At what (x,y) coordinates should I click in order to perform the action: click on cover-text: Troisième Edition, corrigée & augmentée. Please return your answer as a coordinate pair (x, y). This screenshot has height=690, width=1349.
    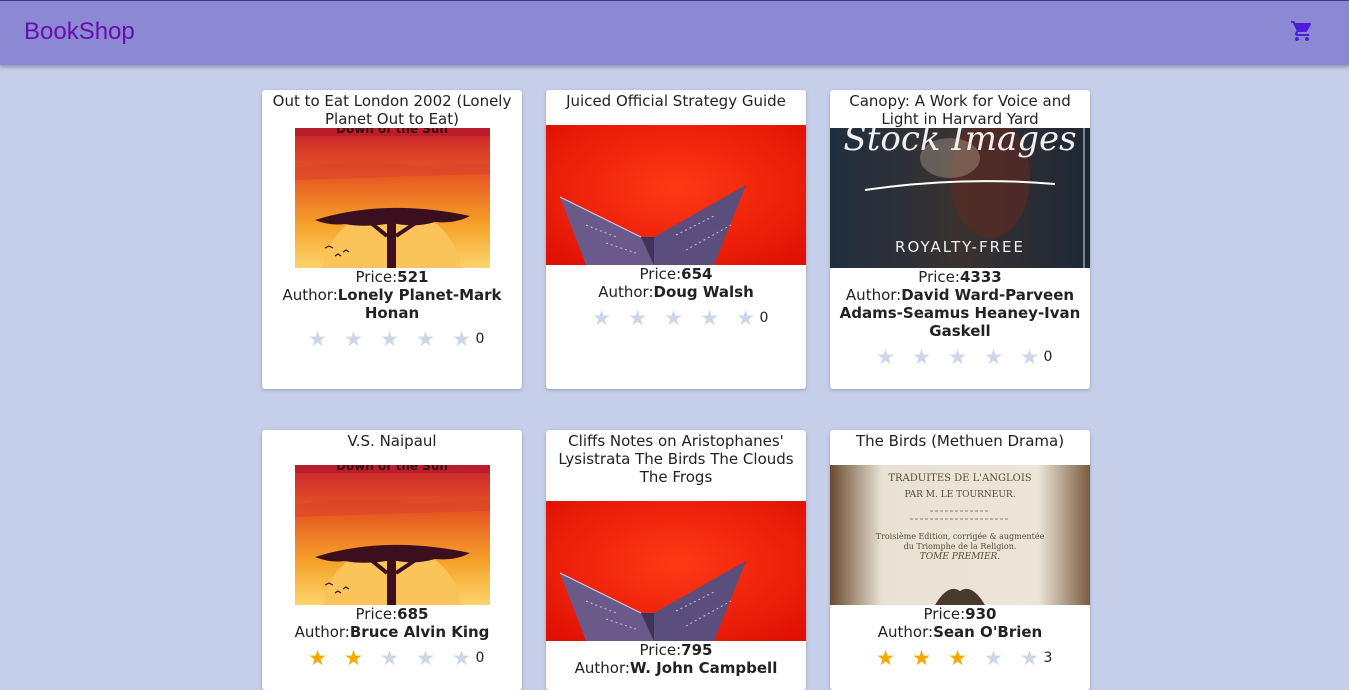
    Looking at the image, I should click on (960, 536).